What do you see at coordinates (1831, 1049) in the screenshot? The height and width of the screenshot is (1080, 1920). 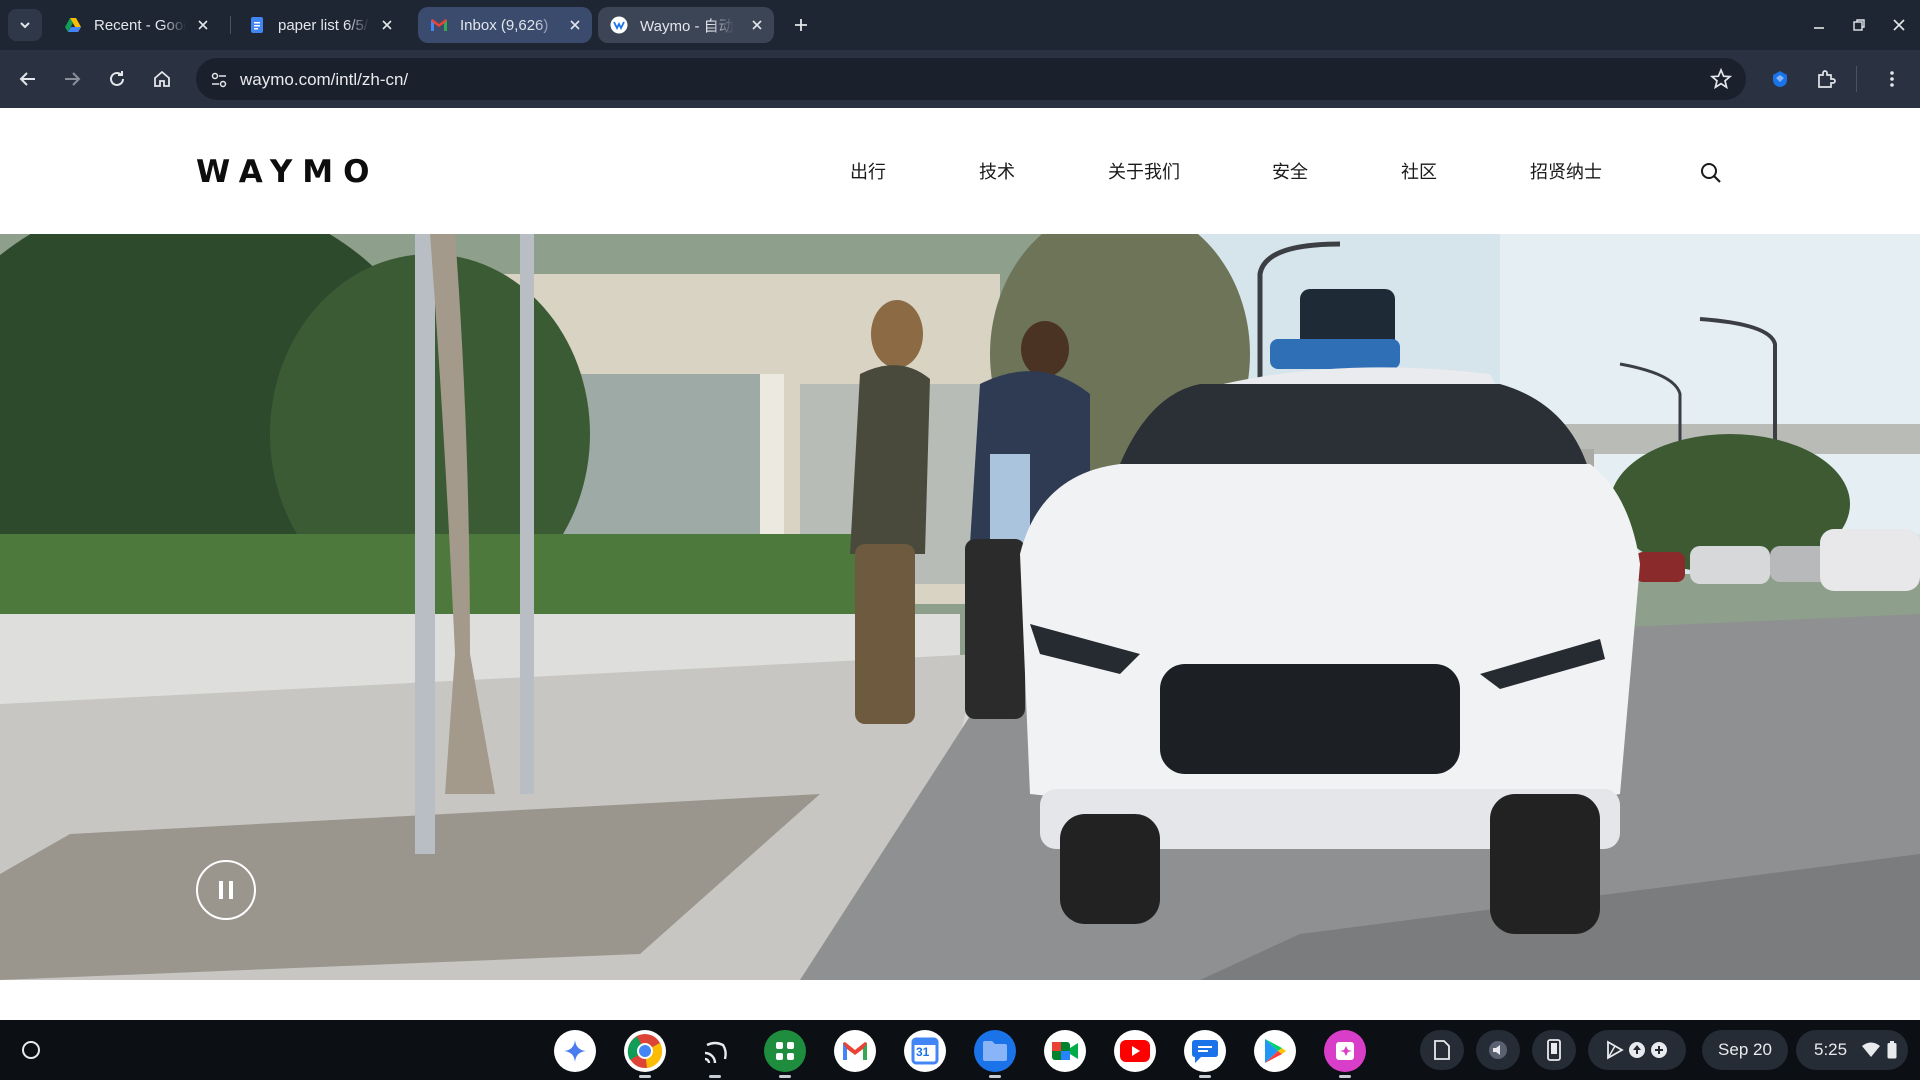 I see `clock-time: 5:25` at bounding box center [1831, 1049].